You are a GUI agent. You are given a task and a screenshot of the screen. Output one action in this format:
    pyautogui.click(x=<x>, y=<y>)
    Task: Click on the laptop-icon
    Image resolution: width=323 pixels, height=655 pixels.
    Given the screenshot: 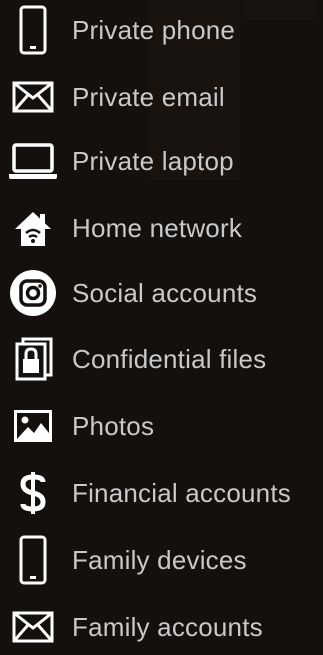 What is the action you would take?
    pyautogui.click(x=33, y=161)
    